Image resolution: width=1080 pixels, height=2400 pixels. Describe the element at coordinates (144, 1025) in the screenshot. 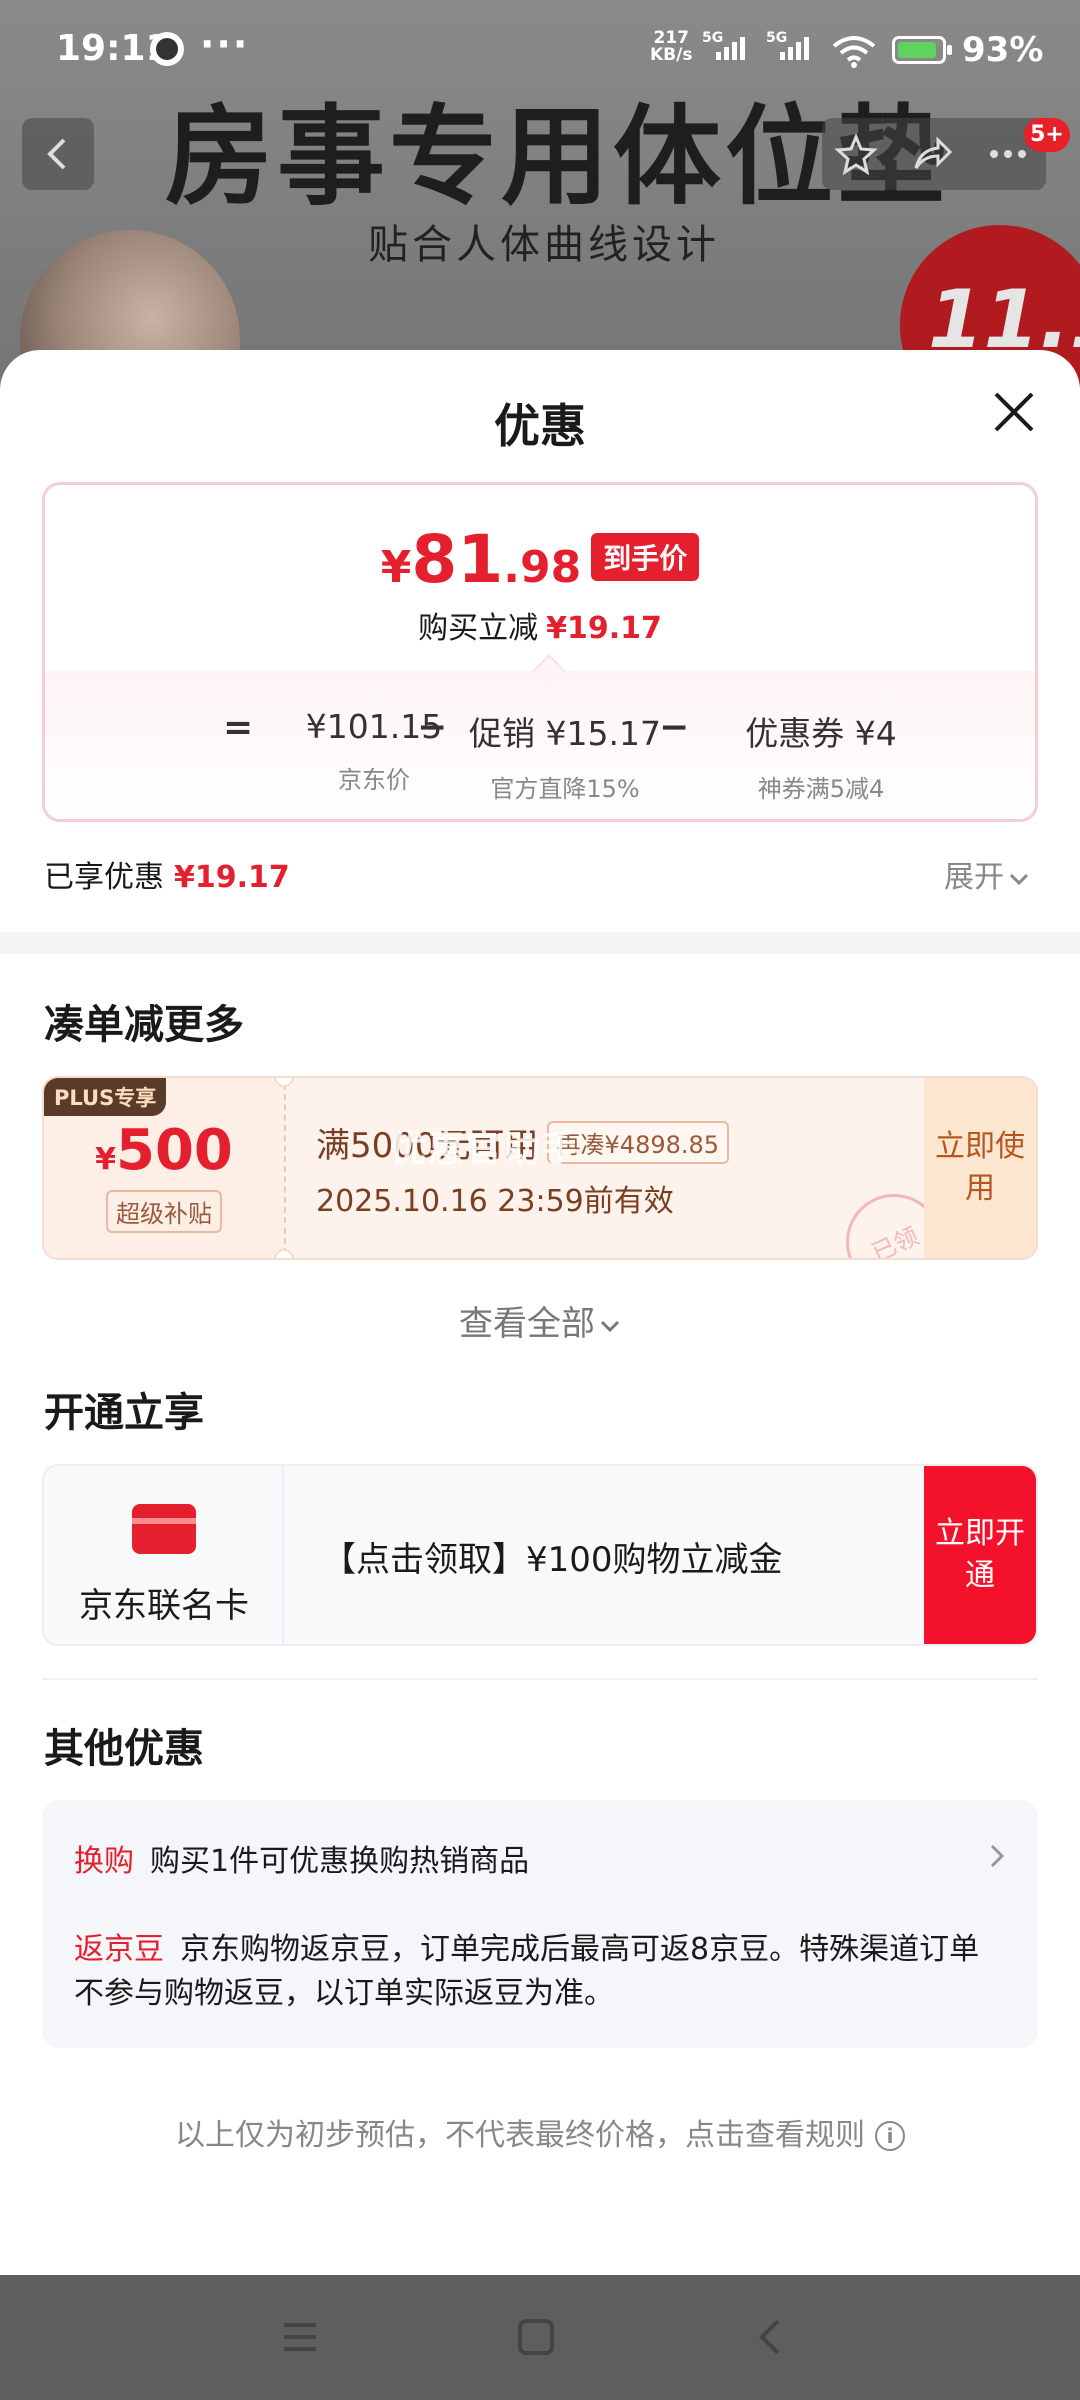

I see `section-title-more-discount: 凑单减更多` at that location.